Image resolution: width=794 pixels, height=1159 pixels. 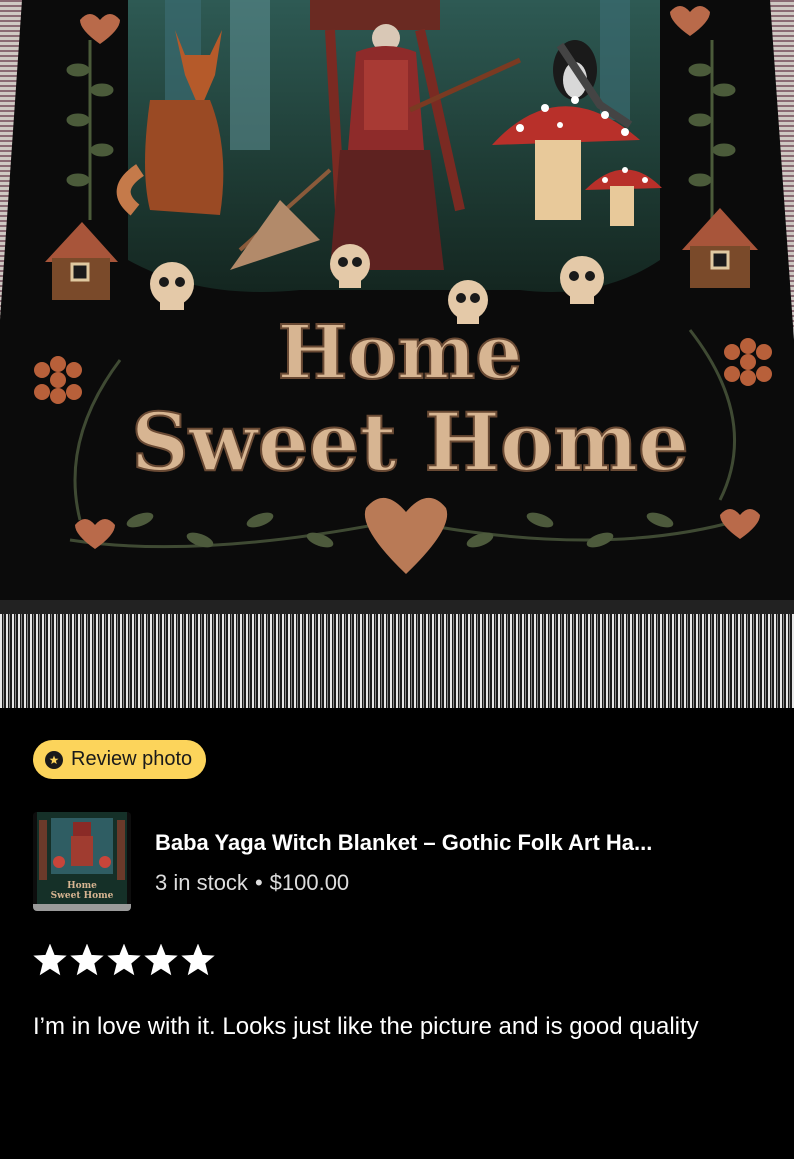 What do you see at coordinates (201, 882) in the screenshot?
I see `stock-count: 3 in stock` at bounding box center [201, 882].